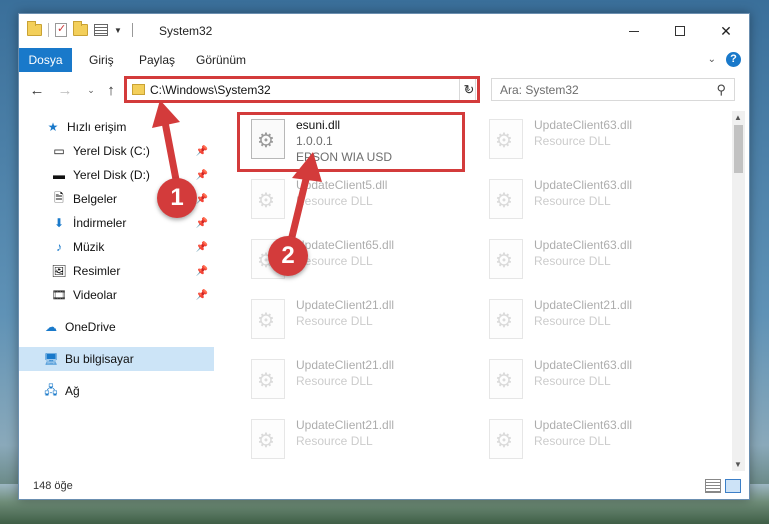  Describe the element at coordinates (634, 31) in the screenshot. I see `minimize-button` at that location.